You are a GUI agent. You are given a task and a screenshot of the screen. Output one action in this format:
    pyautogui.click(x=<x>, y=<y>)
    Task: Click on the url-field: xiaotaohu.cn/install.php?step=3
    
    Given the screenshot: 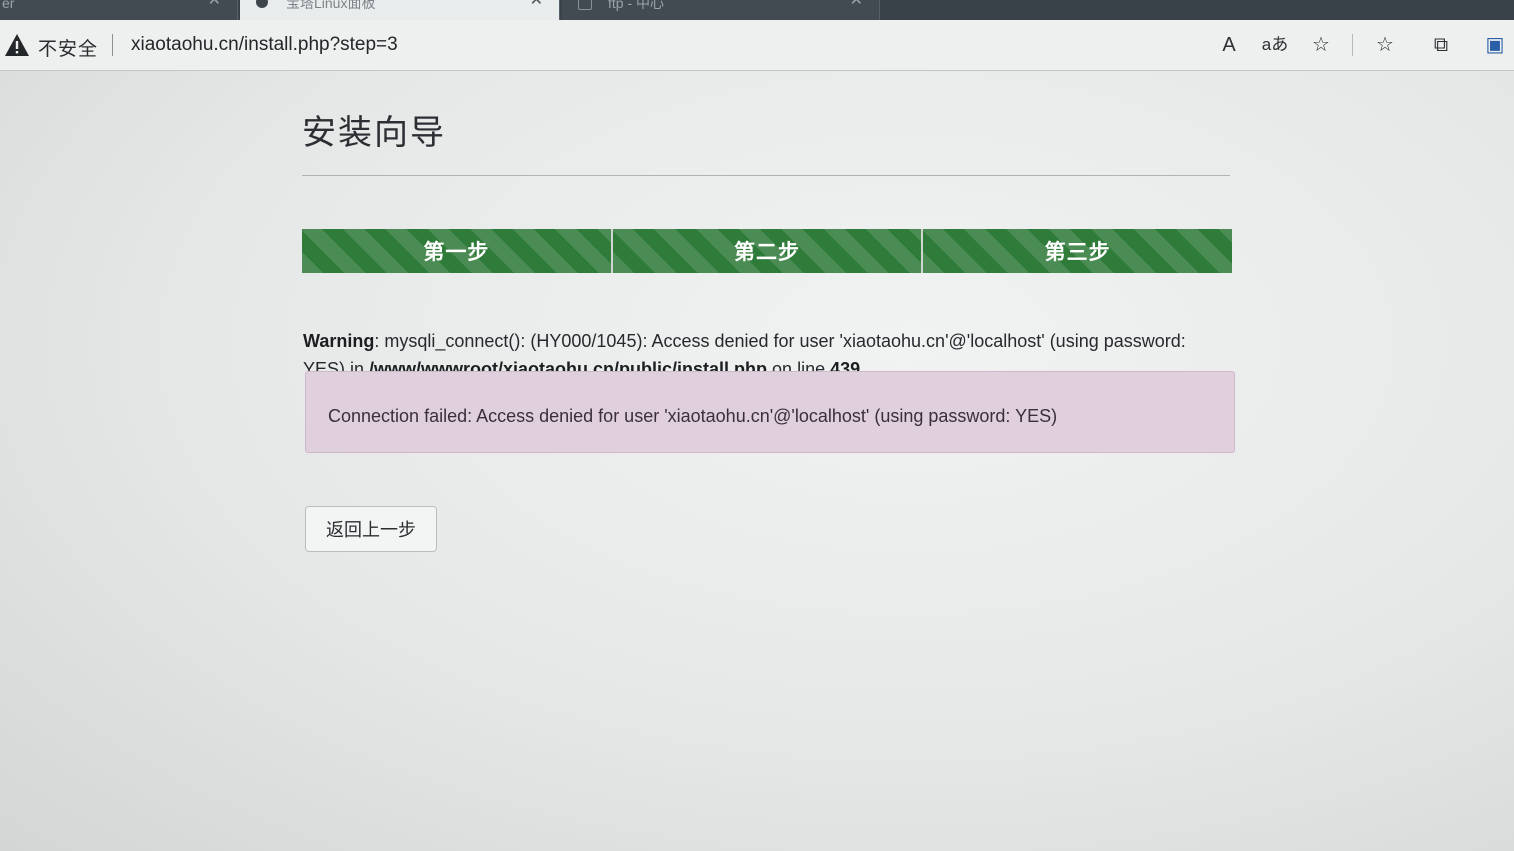 What is the action you would take?
    pyautogui.click(x=264, y=45)
    